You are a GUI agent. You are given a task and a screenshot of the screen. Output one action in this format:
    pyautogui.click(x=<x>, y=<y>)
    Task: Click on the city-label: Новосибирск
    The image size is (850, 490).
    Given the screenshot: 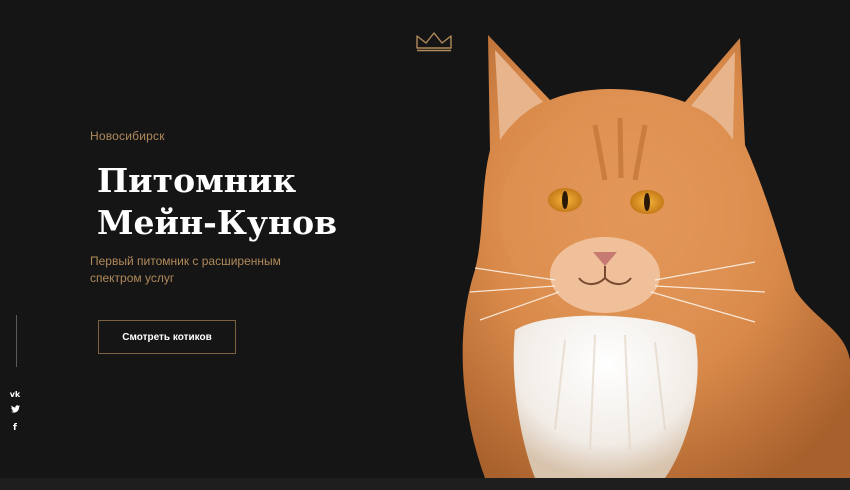 What is the action you would take?
    pyautogui.click(x=127, y=136)
    